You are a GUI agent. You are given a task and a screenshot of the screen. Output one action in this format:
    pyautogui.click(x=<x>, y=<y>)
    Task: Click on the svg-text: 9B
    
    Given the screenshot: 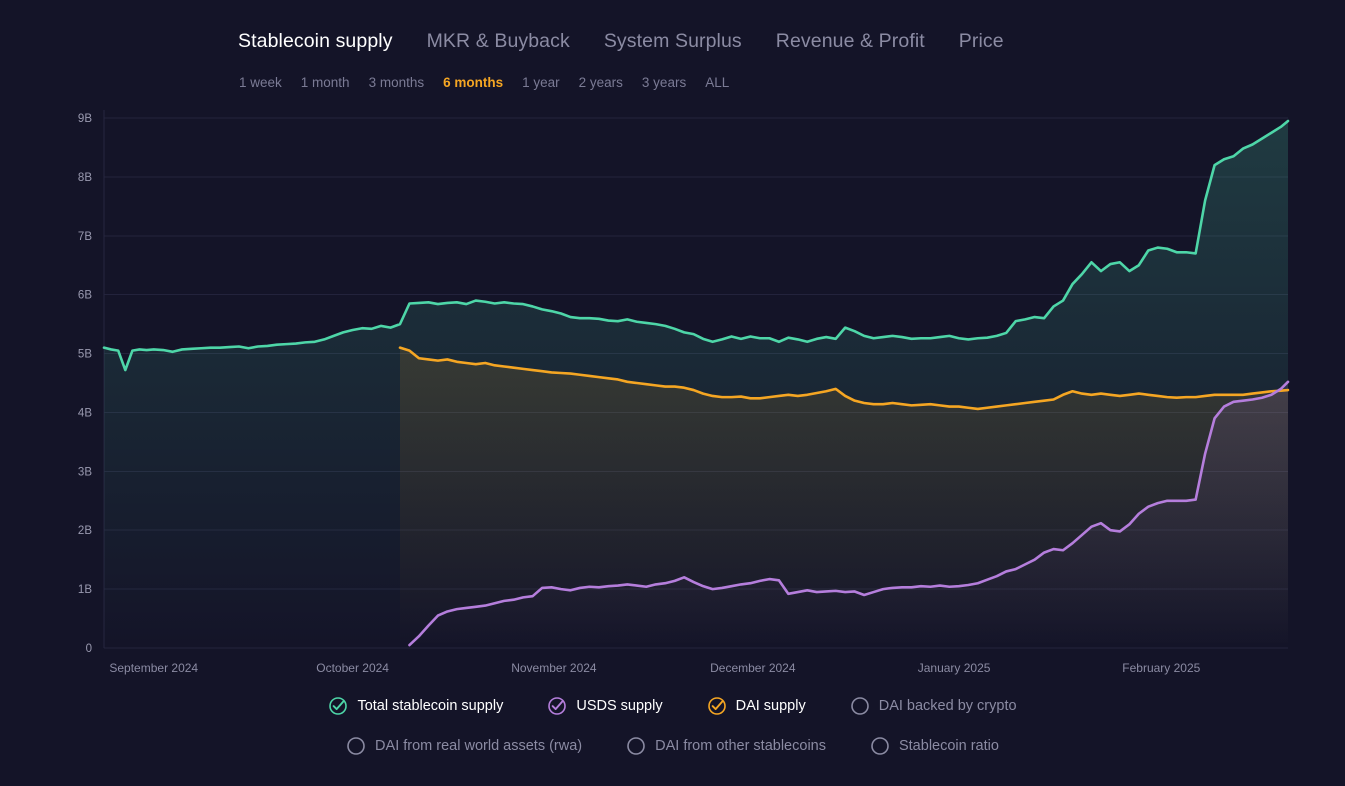 What is the action you would take?
    pyautogui.click(x=85, y=119)
    